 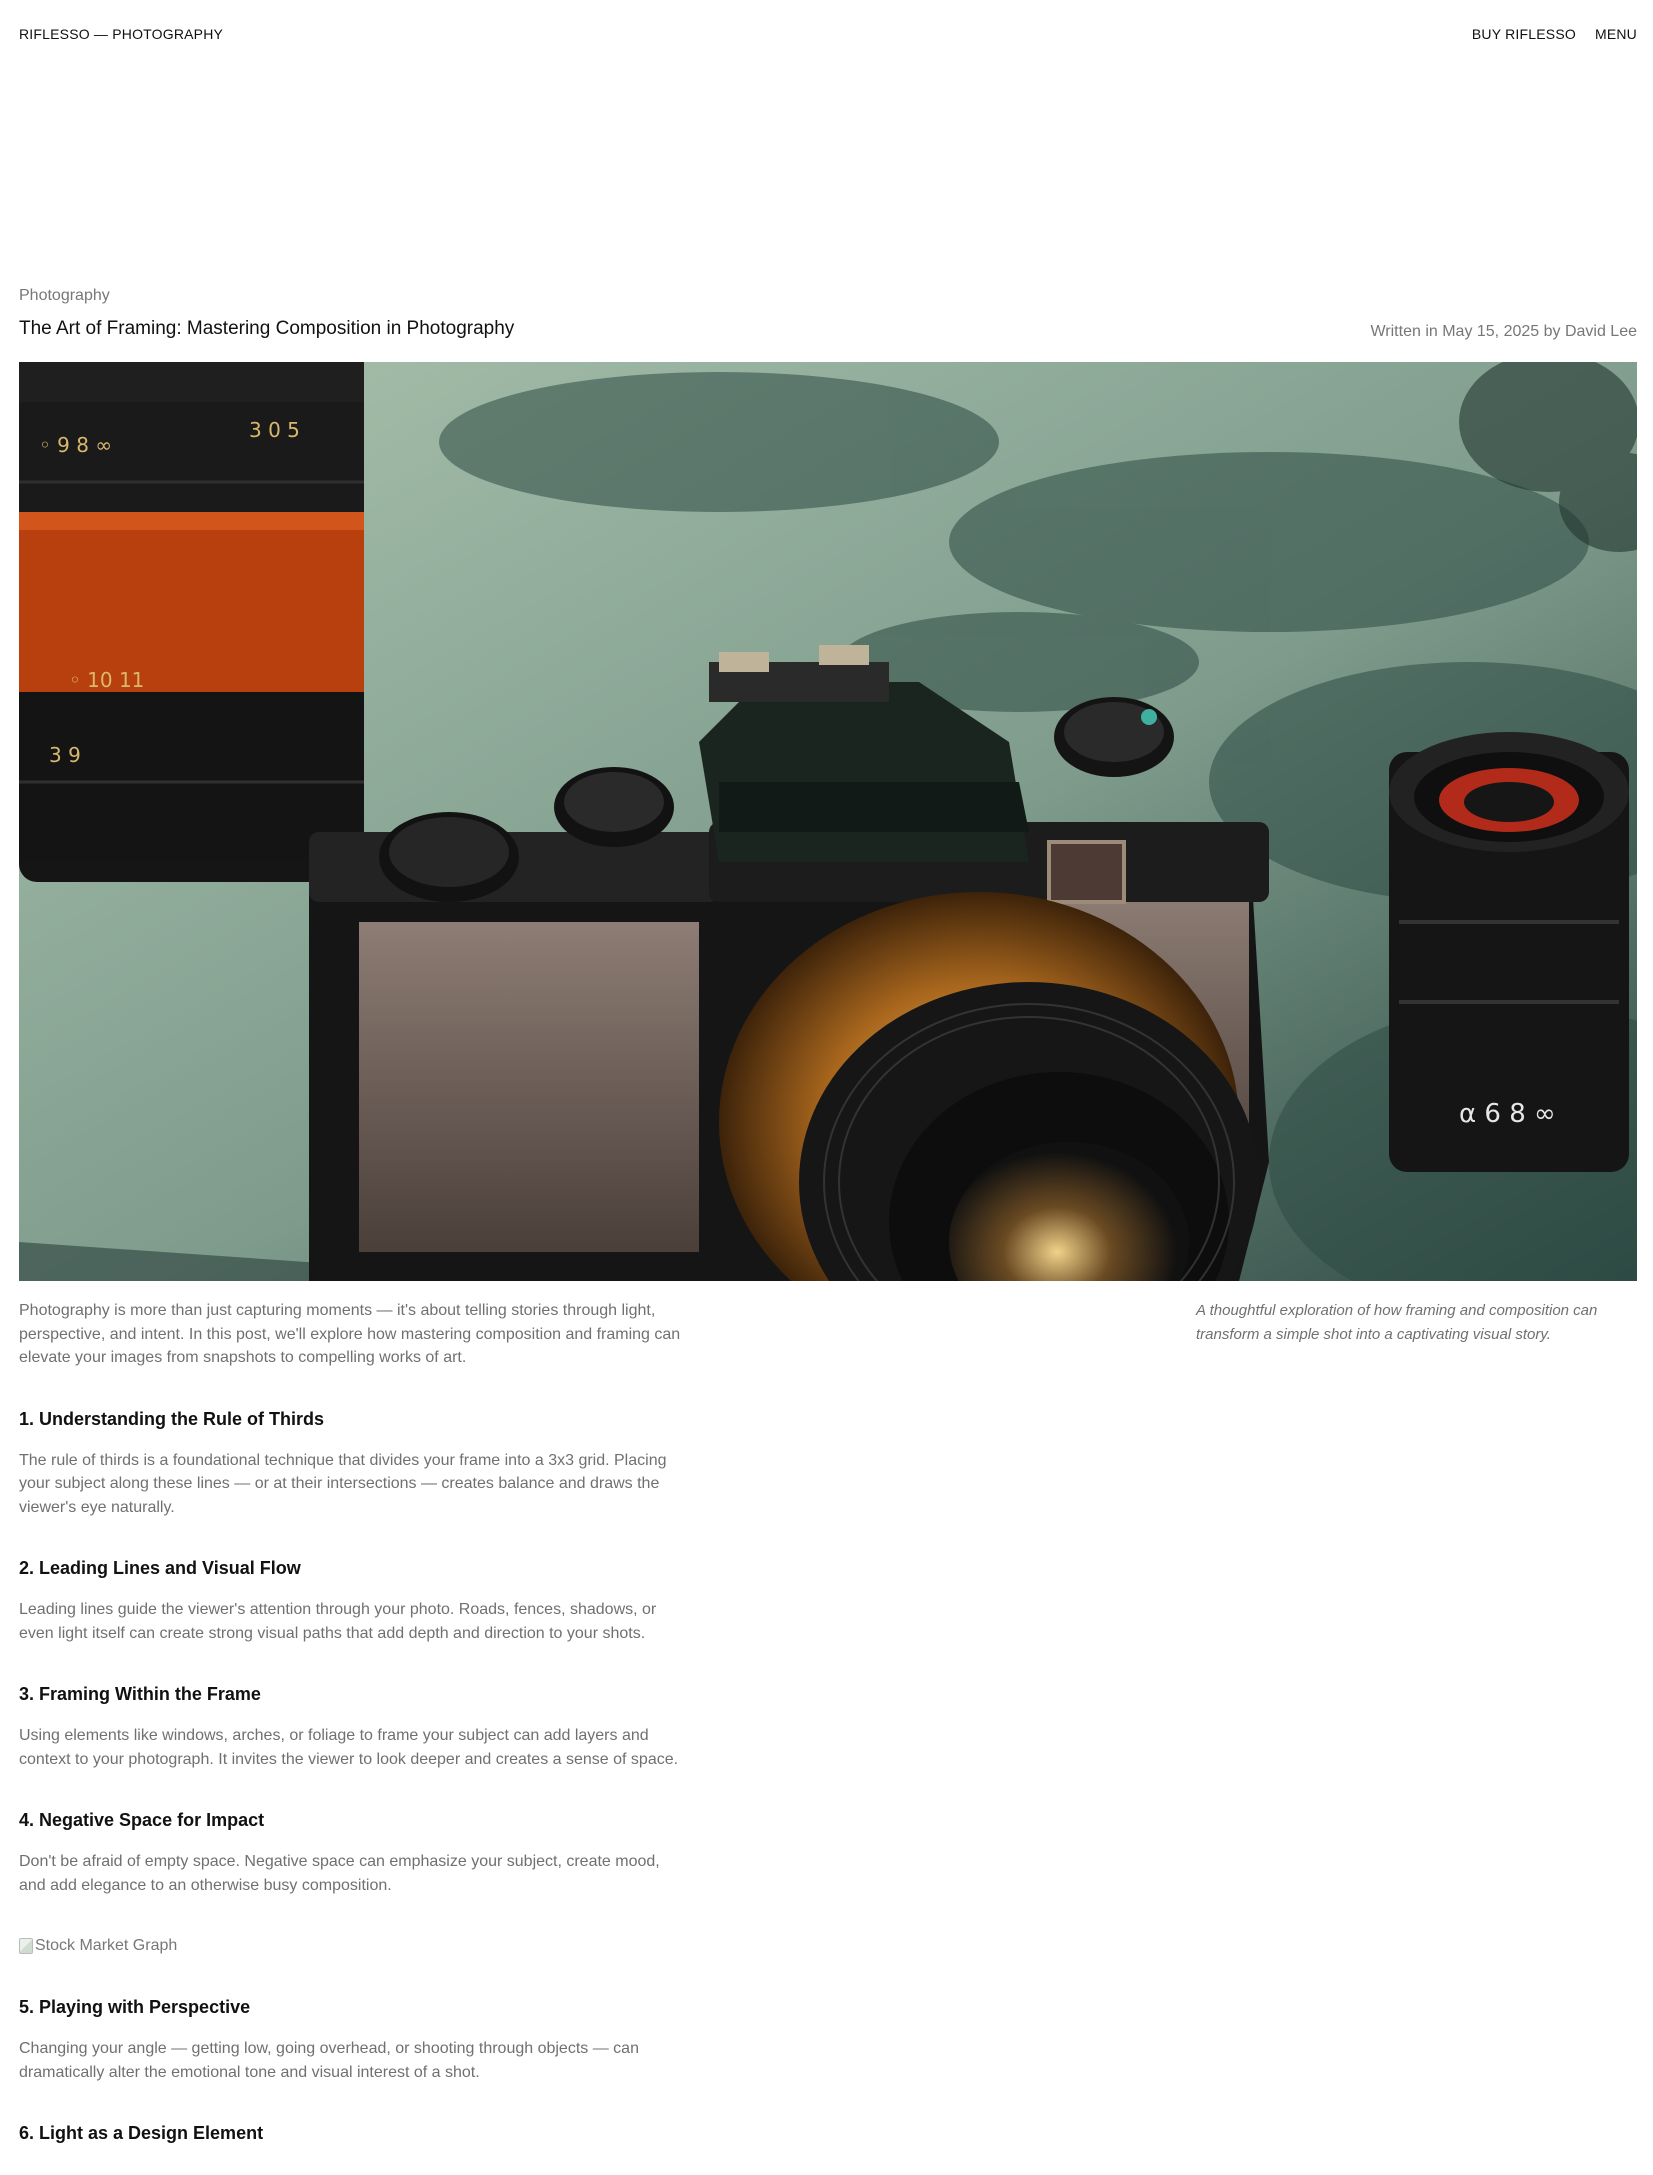 I want to click on section-heading: 1. Understanding the Rule of Thirds, so click(x=172, y=1418).